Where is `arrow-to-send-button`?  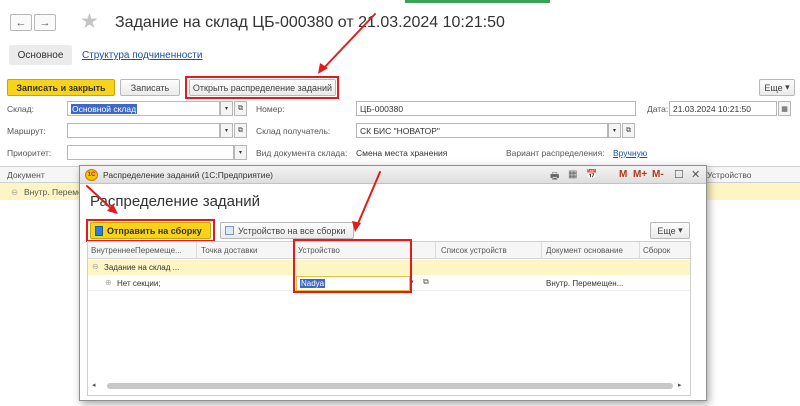
arrow-to-send-button is located at coordinates (100, 198).